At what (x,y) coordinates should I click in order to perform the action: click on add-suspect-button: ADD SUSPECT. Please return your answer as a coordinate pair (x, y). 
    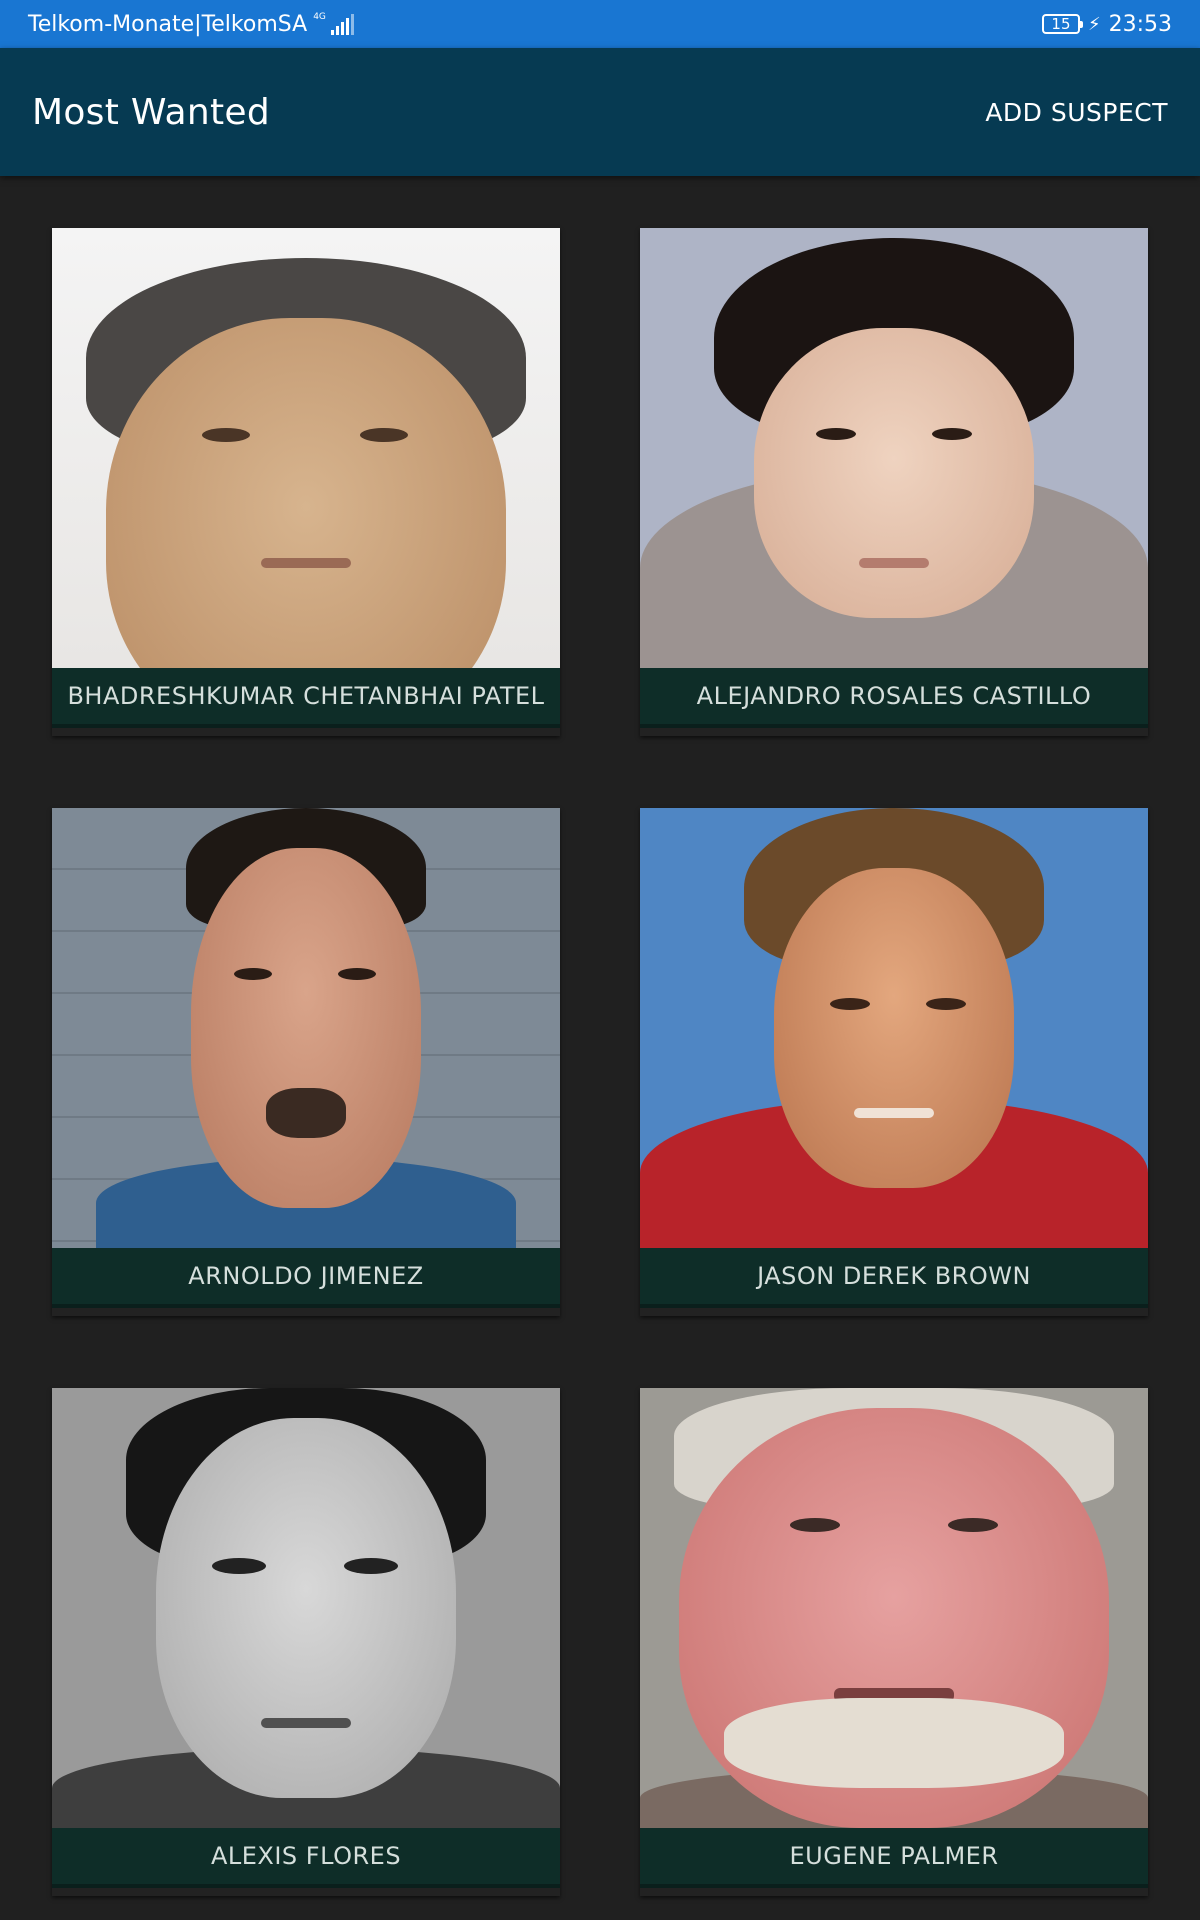
    Looking at the image, I should click on (1076, 112).